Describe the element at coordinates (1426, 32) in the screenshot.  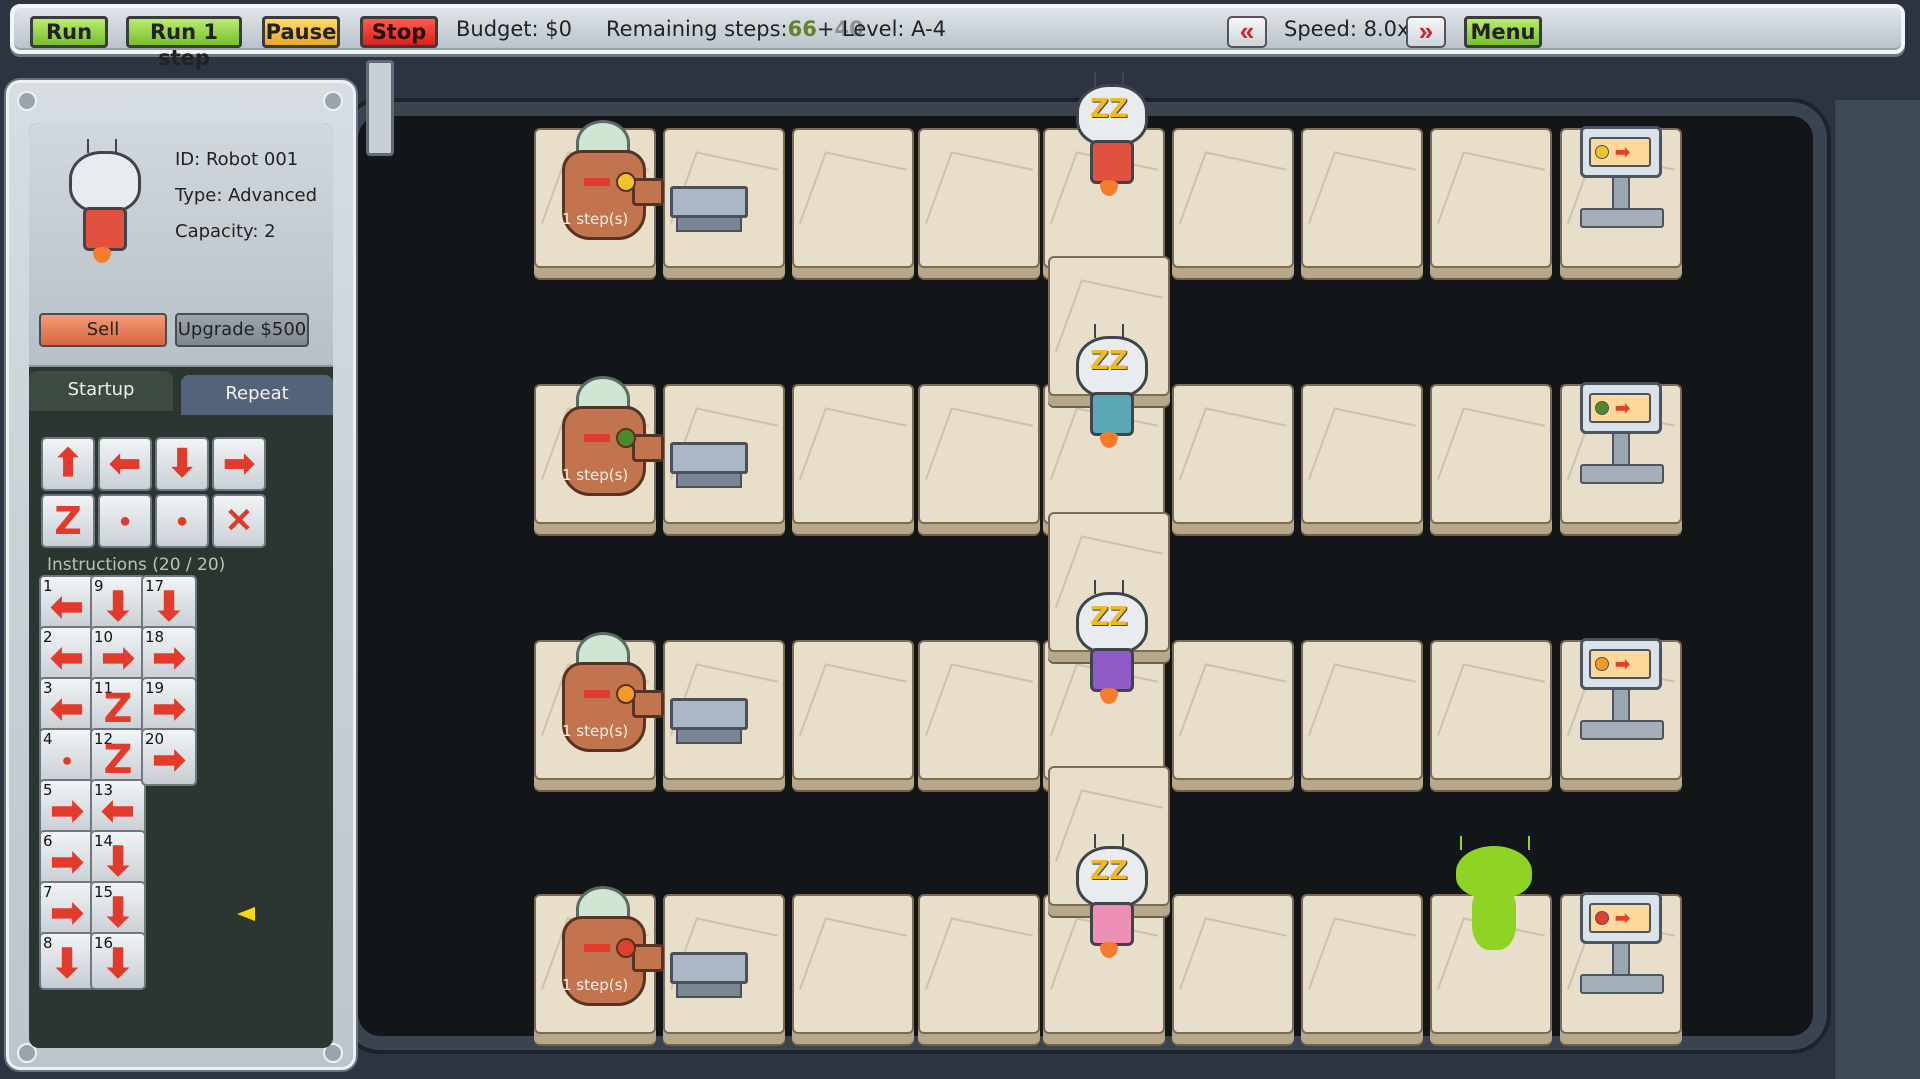
I see `speed-increase-button: »` at that location.